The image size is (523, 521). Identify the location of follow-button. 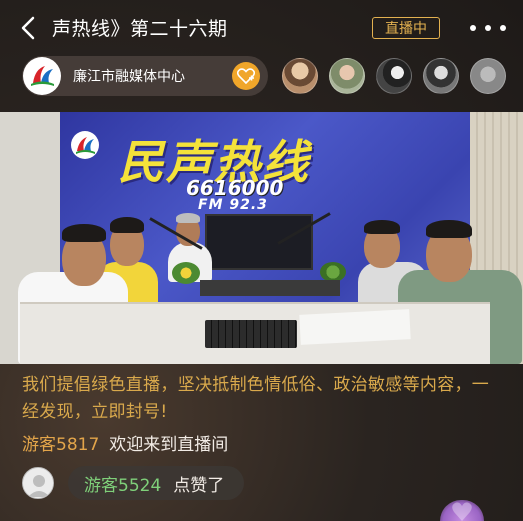
(246, 76).